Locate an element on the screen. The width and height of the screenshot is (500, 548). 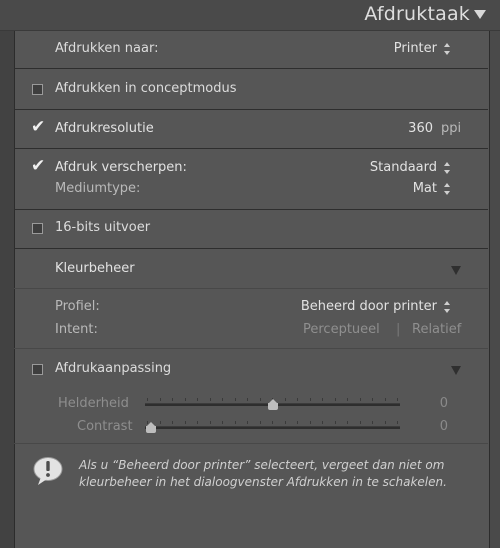
print-adjust-collapse-icon is located at coordinates (456, 370).